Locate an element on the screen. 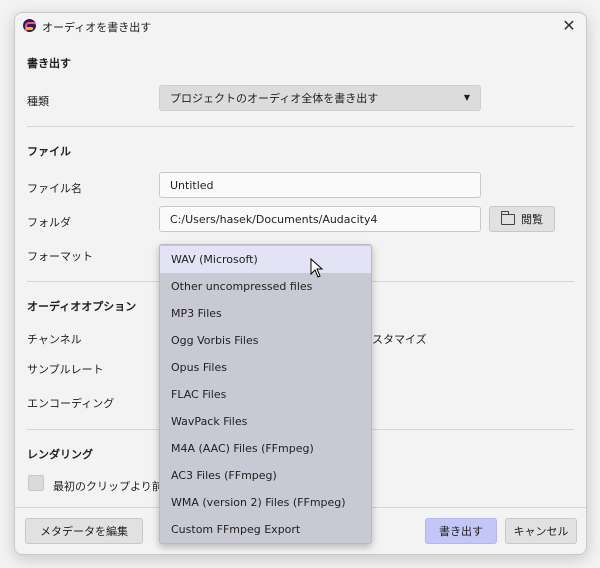 This screenshot has height=568, width=600. browse-button: 閲覧 is located at coordinates (522, 219).